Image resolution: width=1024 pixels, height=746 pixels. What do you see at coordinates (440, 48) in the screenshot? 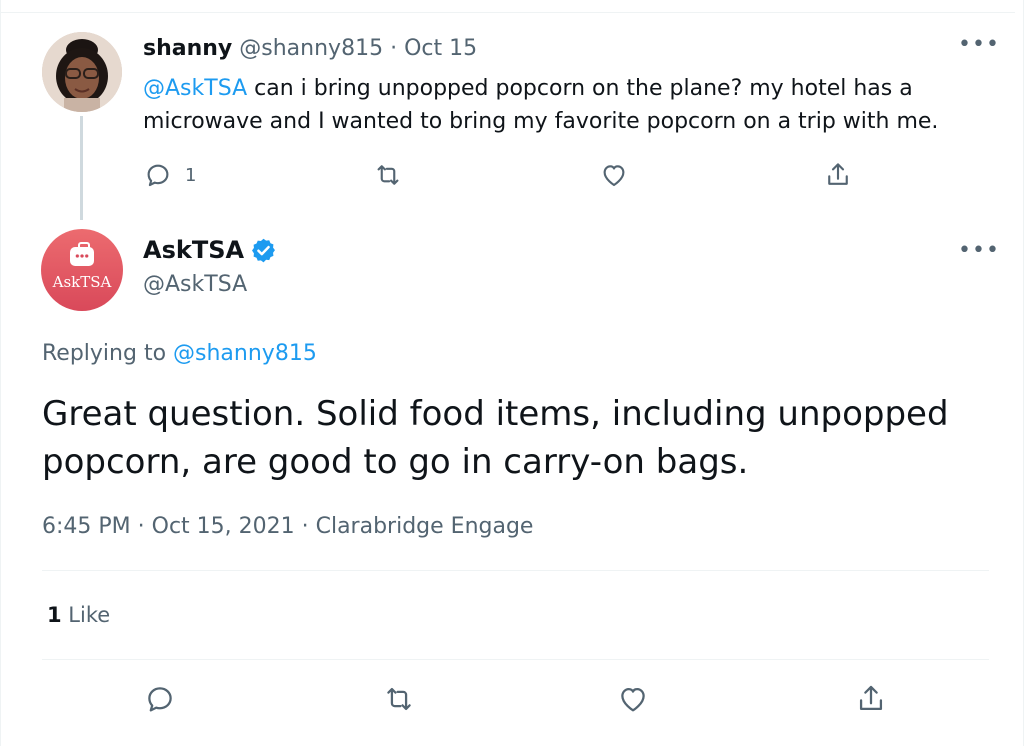
I see `parent-date: Oct 15` at bounding box center [440, 48].